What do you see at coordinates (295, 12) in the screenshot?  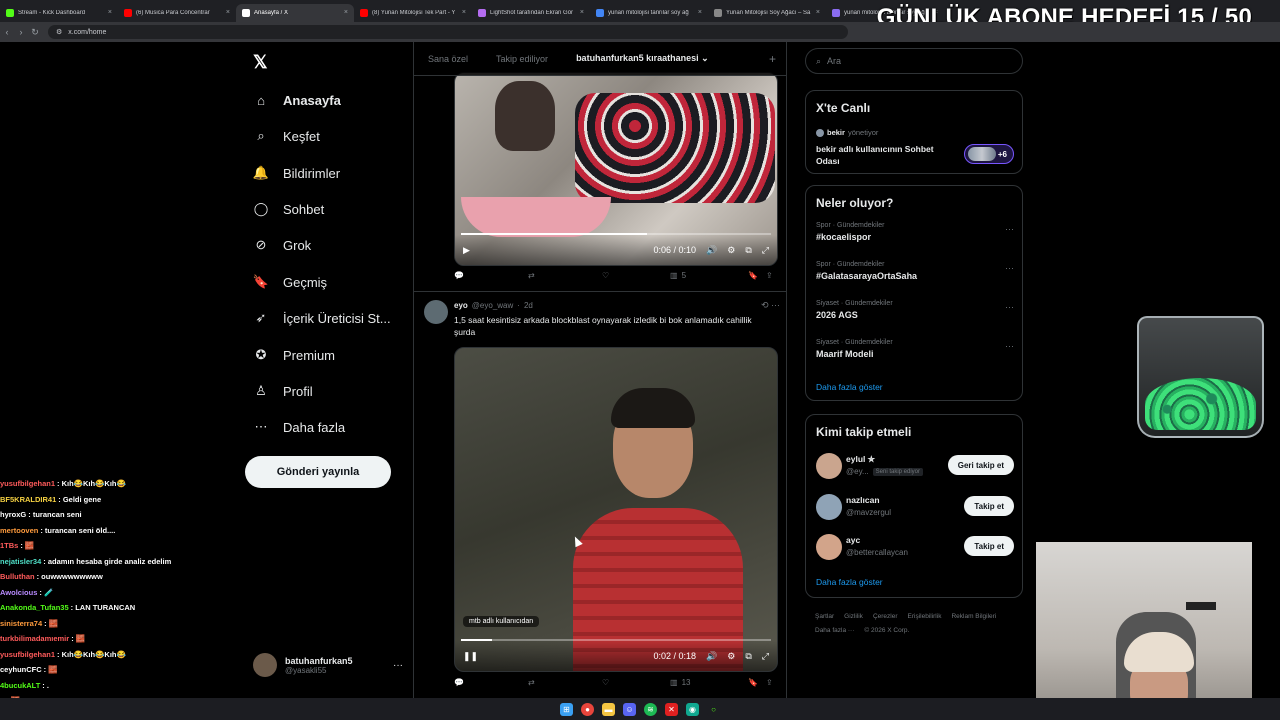 I see `browser-tab: Anasayfa / X ×` at bounding box center [295, 12].